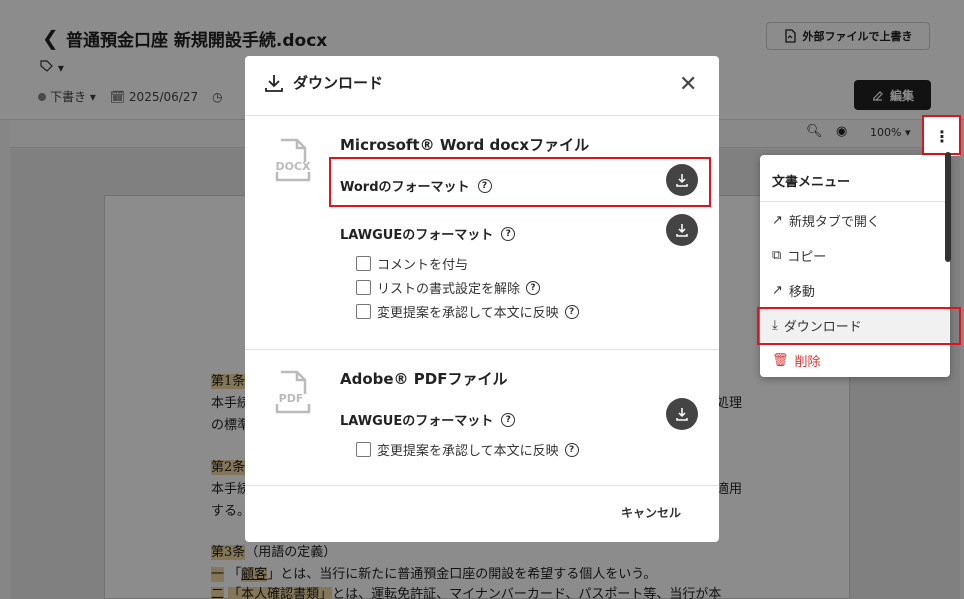 The image size is (964, 599). Describe the element at coordinates (520, 182) in the screenshot. I see `highlight-box-word-format` at that location.